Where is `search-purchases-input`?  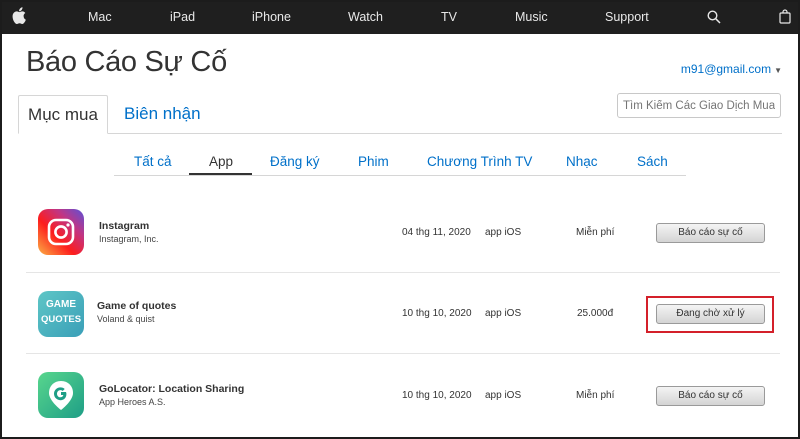
search-purchases-input is located at coordinates (699, 105).